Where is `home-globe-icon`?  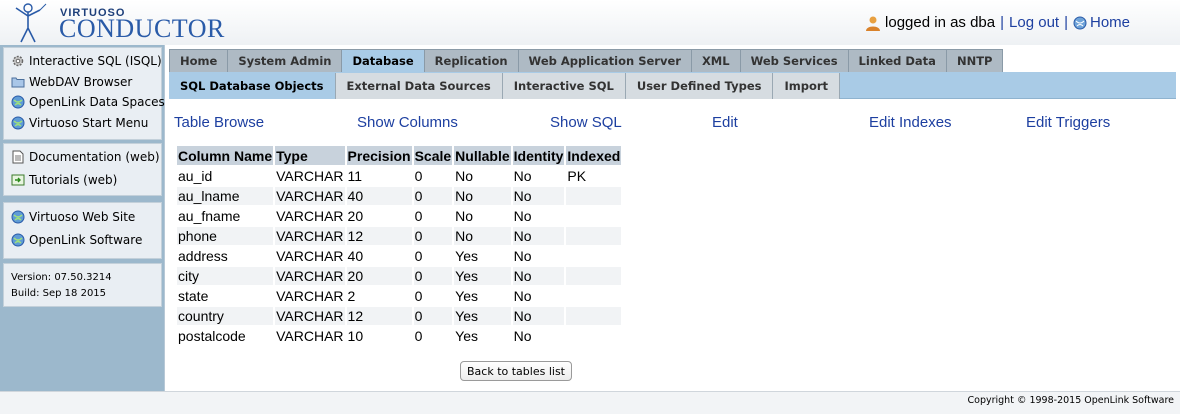 home-globe-icon is located at coordinates (1080, 22).